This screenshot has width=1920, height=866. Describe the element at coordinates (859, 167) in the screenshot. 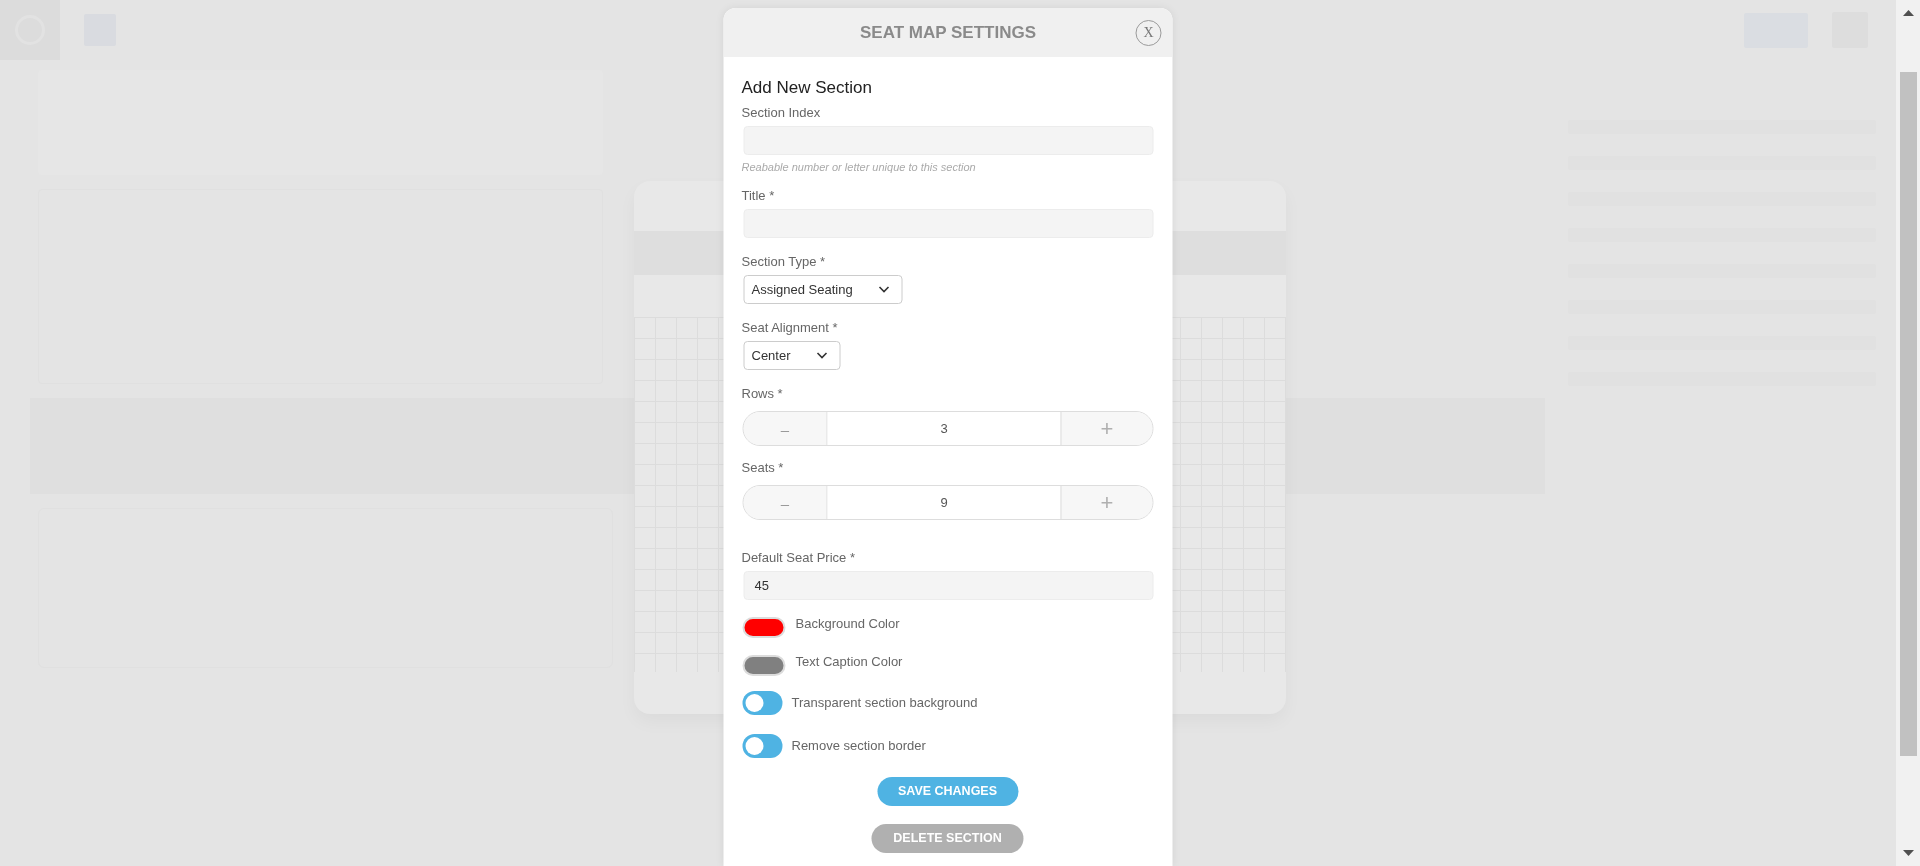

I see `help-text: Reabable number or letter unique to this section` at that location.